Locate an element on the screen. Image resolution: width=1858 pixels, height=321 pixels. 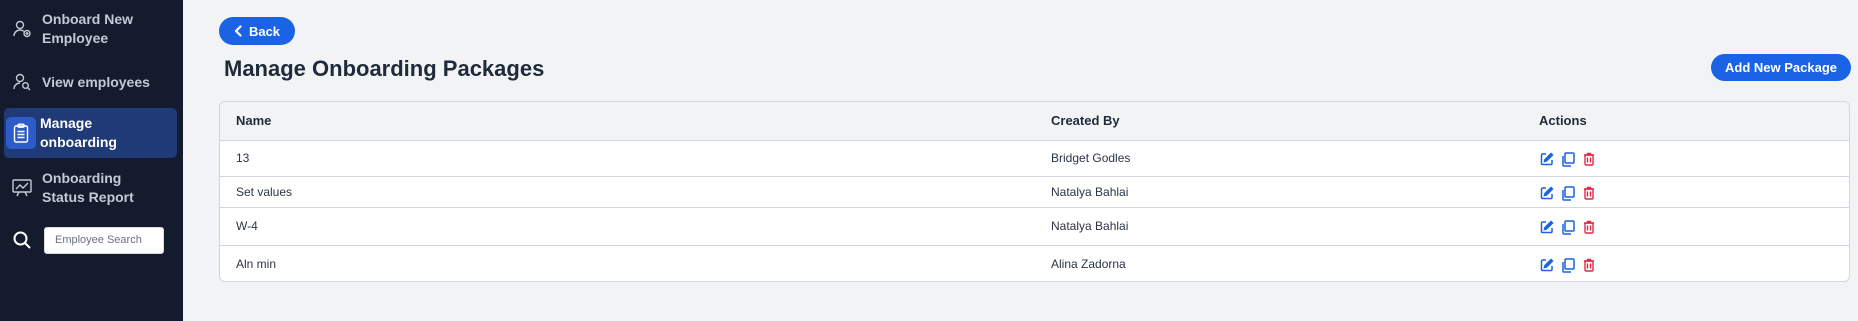
chevron-left-icon is located at coordinates (238, 31).